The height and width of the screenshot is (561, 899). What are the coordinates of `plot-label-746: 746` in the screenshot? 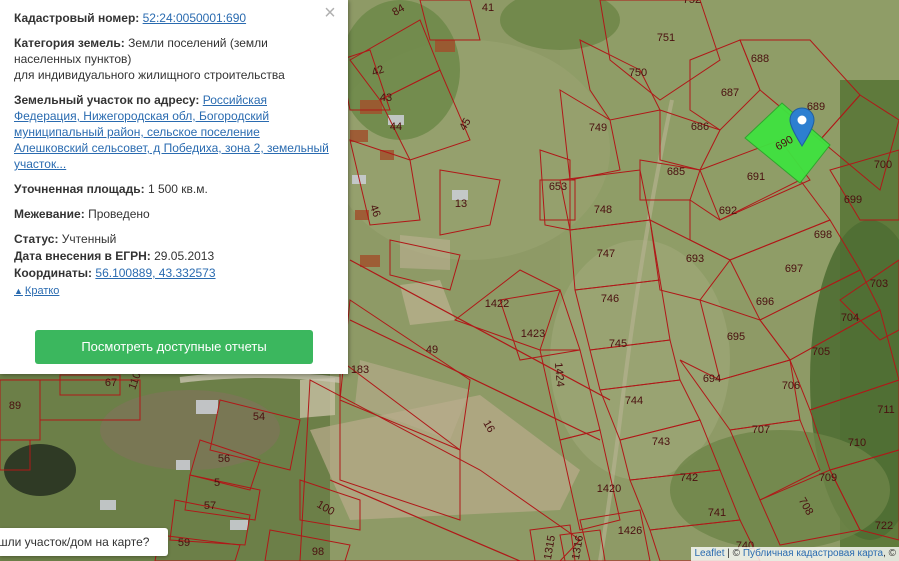 It's located at (610, 299).